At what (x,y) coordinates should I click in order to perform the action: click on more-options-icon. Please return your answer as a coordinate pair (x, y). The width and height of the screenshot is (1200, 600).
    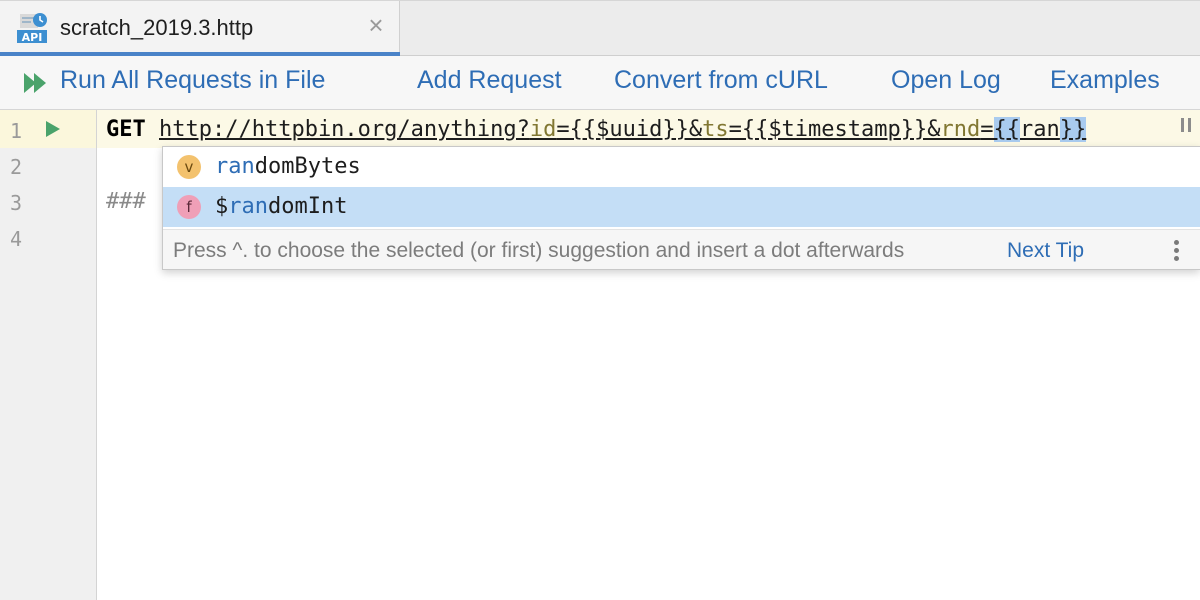
    Looking at the image, I should click on (1176, 251).